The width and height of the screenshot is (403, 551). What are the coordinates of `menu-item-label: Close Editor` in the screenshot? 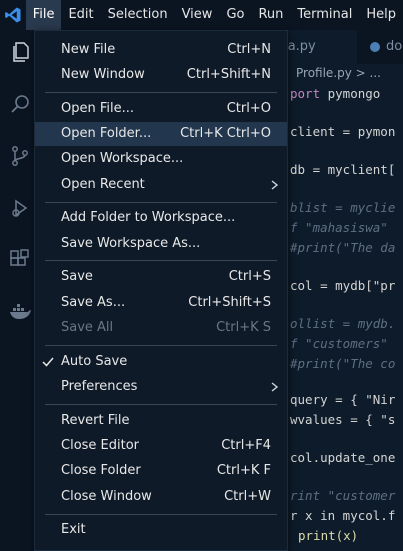 It's located at (100, 445).